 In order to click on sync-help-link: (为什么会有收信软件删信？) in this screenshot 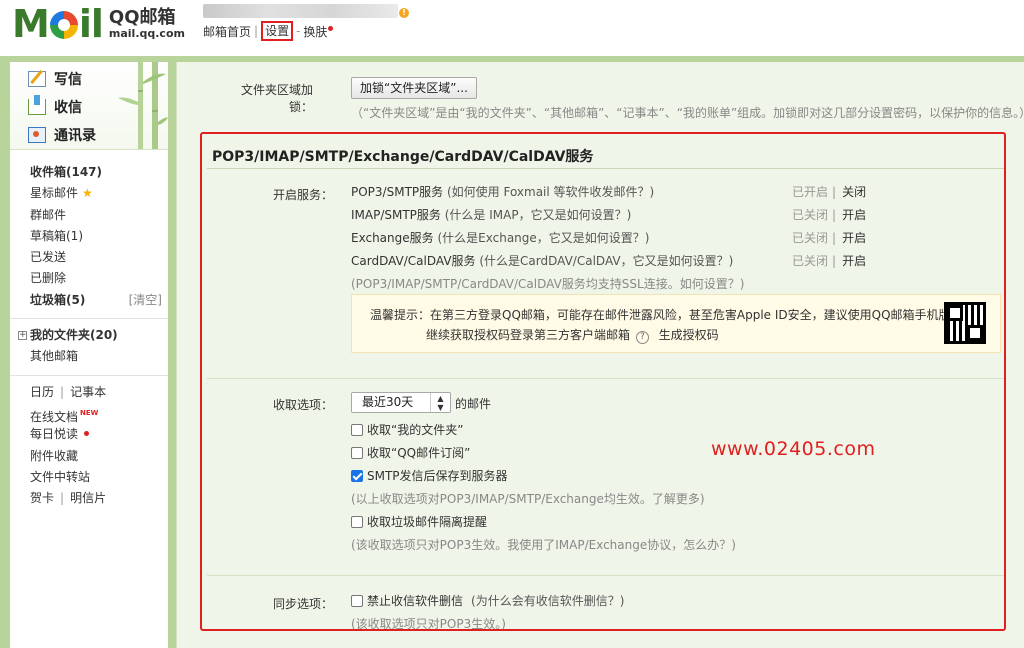, I will do `click(547, 600)`.